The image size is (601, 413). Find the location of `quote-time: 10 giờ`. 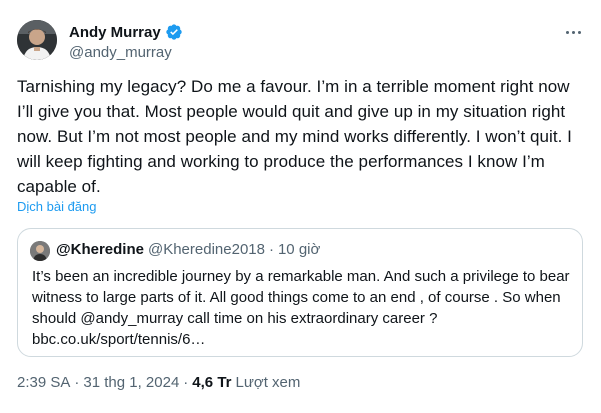

quote-time: 10 giờ is located at coordinates (299, 249).